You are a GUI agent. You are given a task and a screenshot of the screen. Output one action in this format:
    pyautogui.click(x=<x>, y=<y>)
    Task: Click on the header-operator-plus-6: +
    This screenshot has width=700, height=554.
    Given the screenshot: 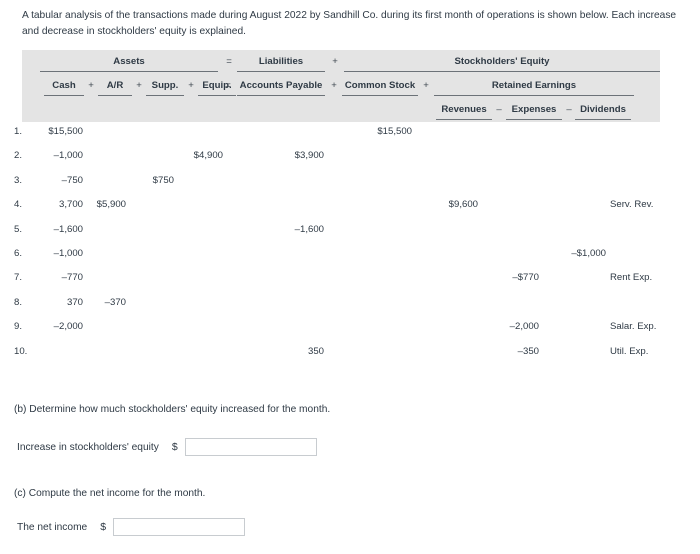 What is the action you would take?
    pyautogui.click(x=426, y=85)
    